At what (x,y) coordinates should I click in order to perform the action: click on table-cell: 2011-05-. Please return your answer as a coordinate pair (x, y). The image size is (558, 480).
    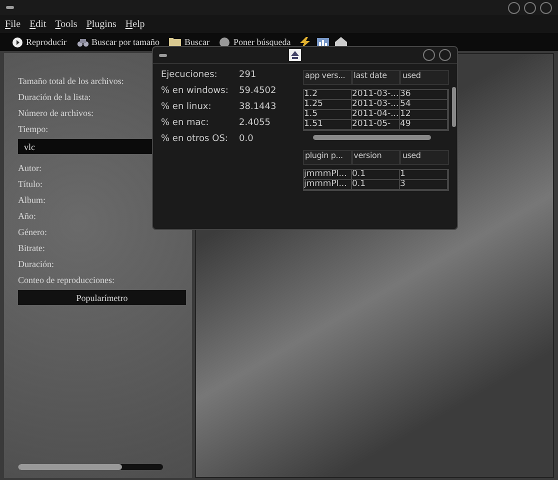
    Looking at the image, I should click on (376, 124).